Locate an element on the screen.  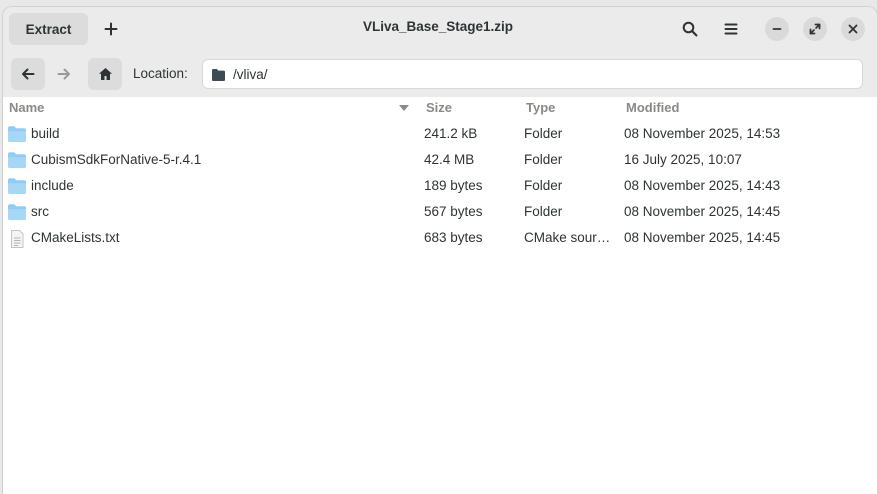
close-icon is located at coordinates (853, 29).